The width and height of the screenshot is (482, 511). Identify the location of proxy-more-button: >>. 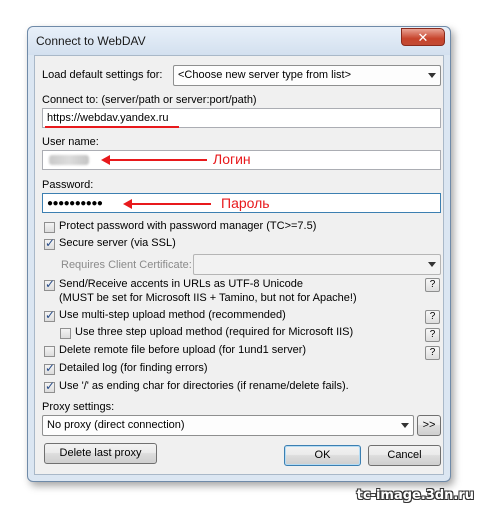
(429, 425).